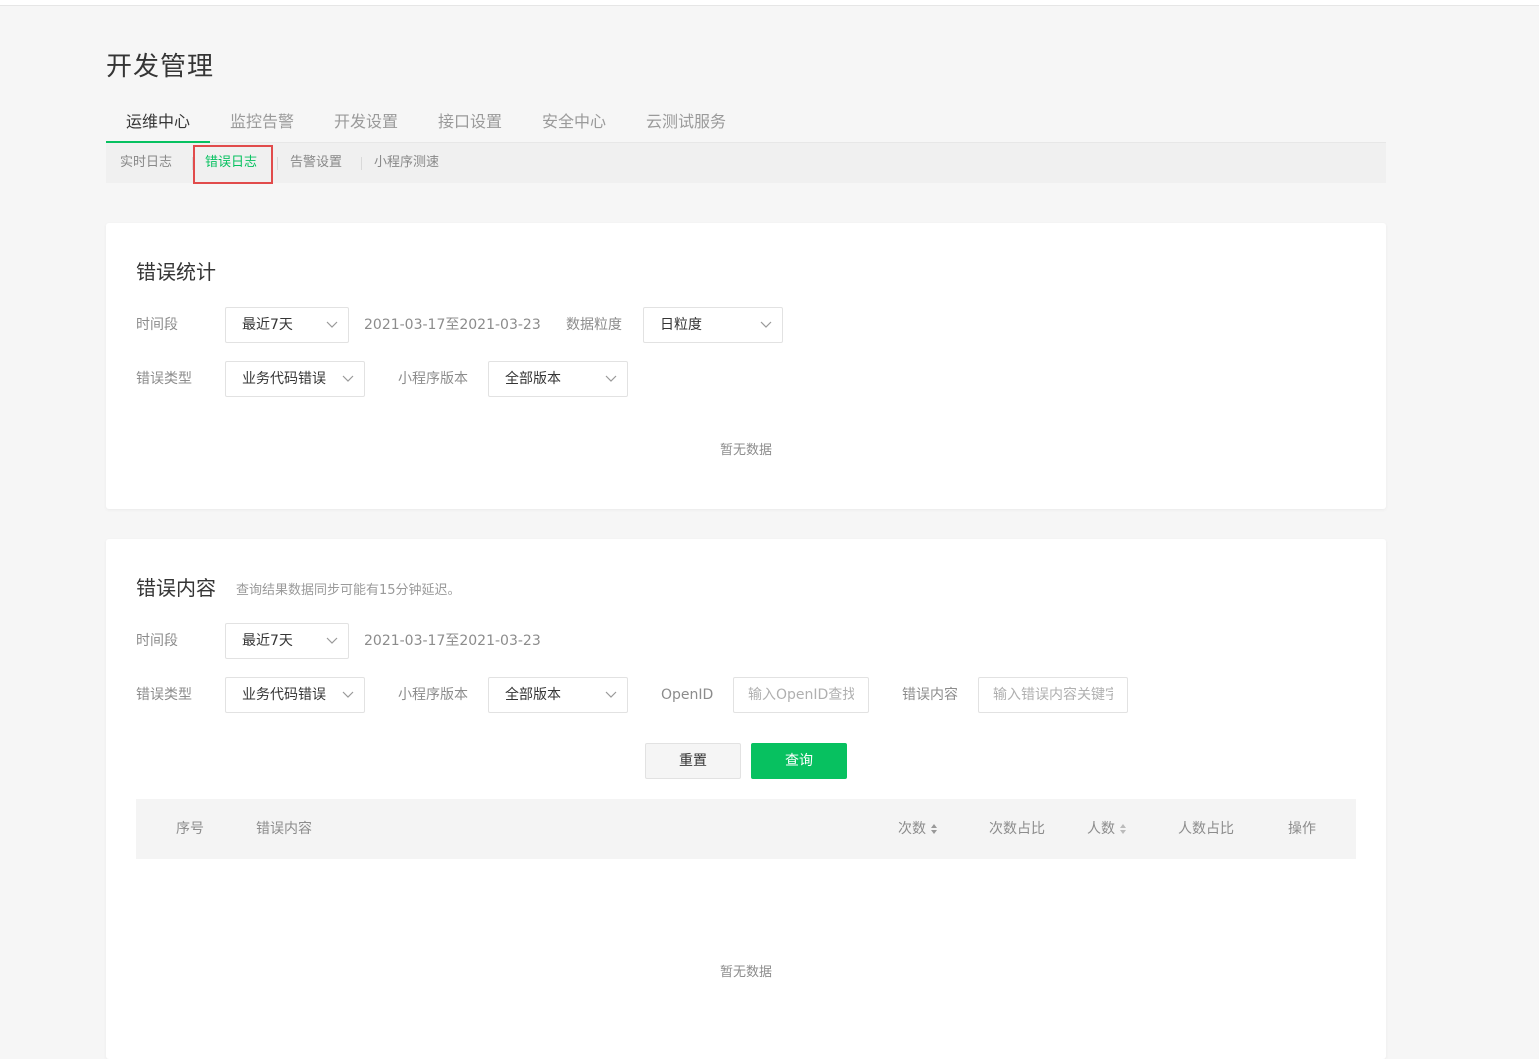 The height and width of the screenshot is (1059, 1539). I want to click on top-bar, so click(769, 3).